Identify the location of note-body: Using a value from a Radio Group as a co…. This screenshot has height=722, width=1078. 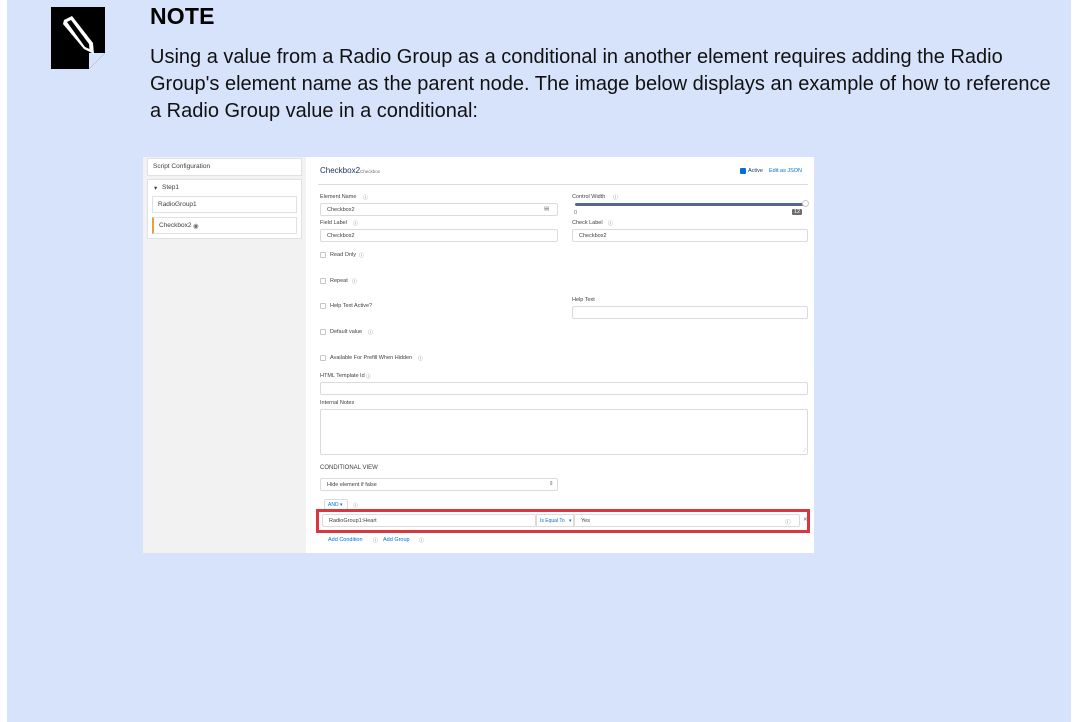
(600, 84).